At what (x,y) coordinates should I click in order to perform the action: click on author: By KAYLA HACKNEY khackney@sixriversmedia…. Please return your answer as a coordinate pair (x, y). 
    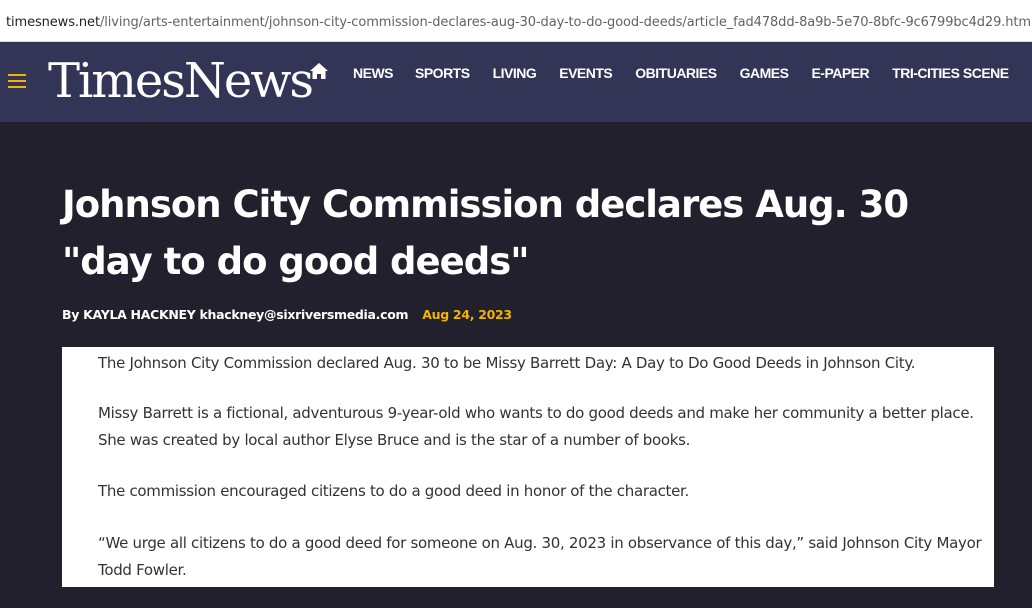
    Looking at the image, I should click on (235, 314).